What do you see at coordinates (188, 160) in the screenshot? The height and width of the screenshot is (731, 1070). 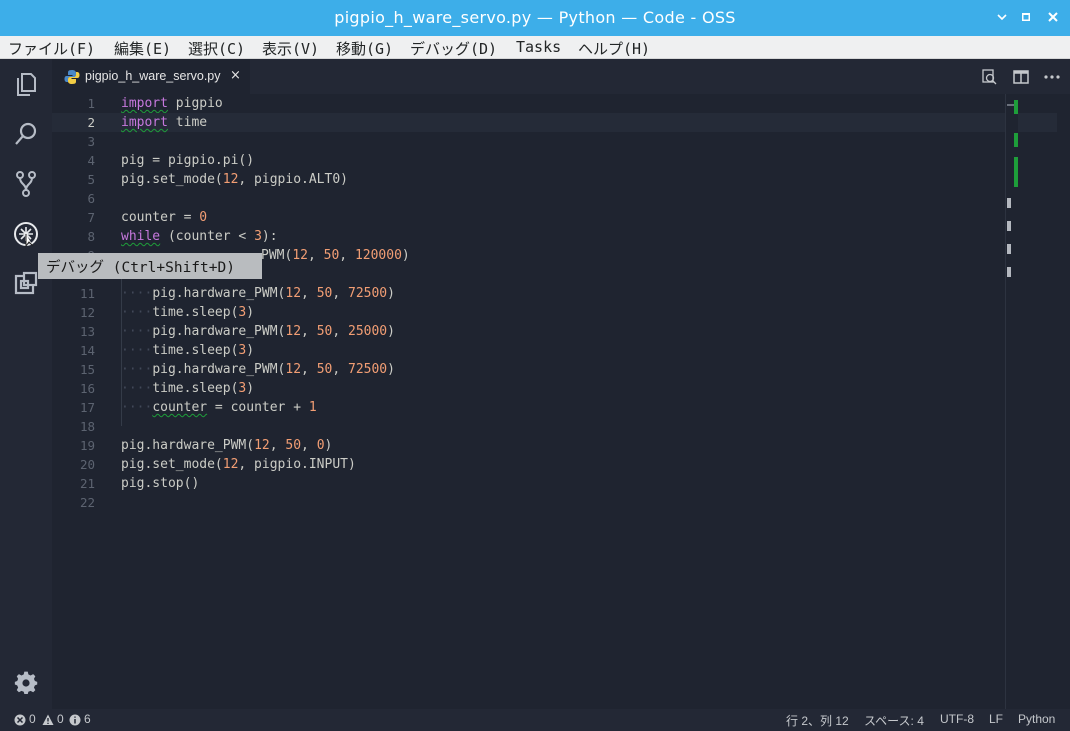 I see `code-text: pig = pigpio.pi()` at bounding box center [188, 160].